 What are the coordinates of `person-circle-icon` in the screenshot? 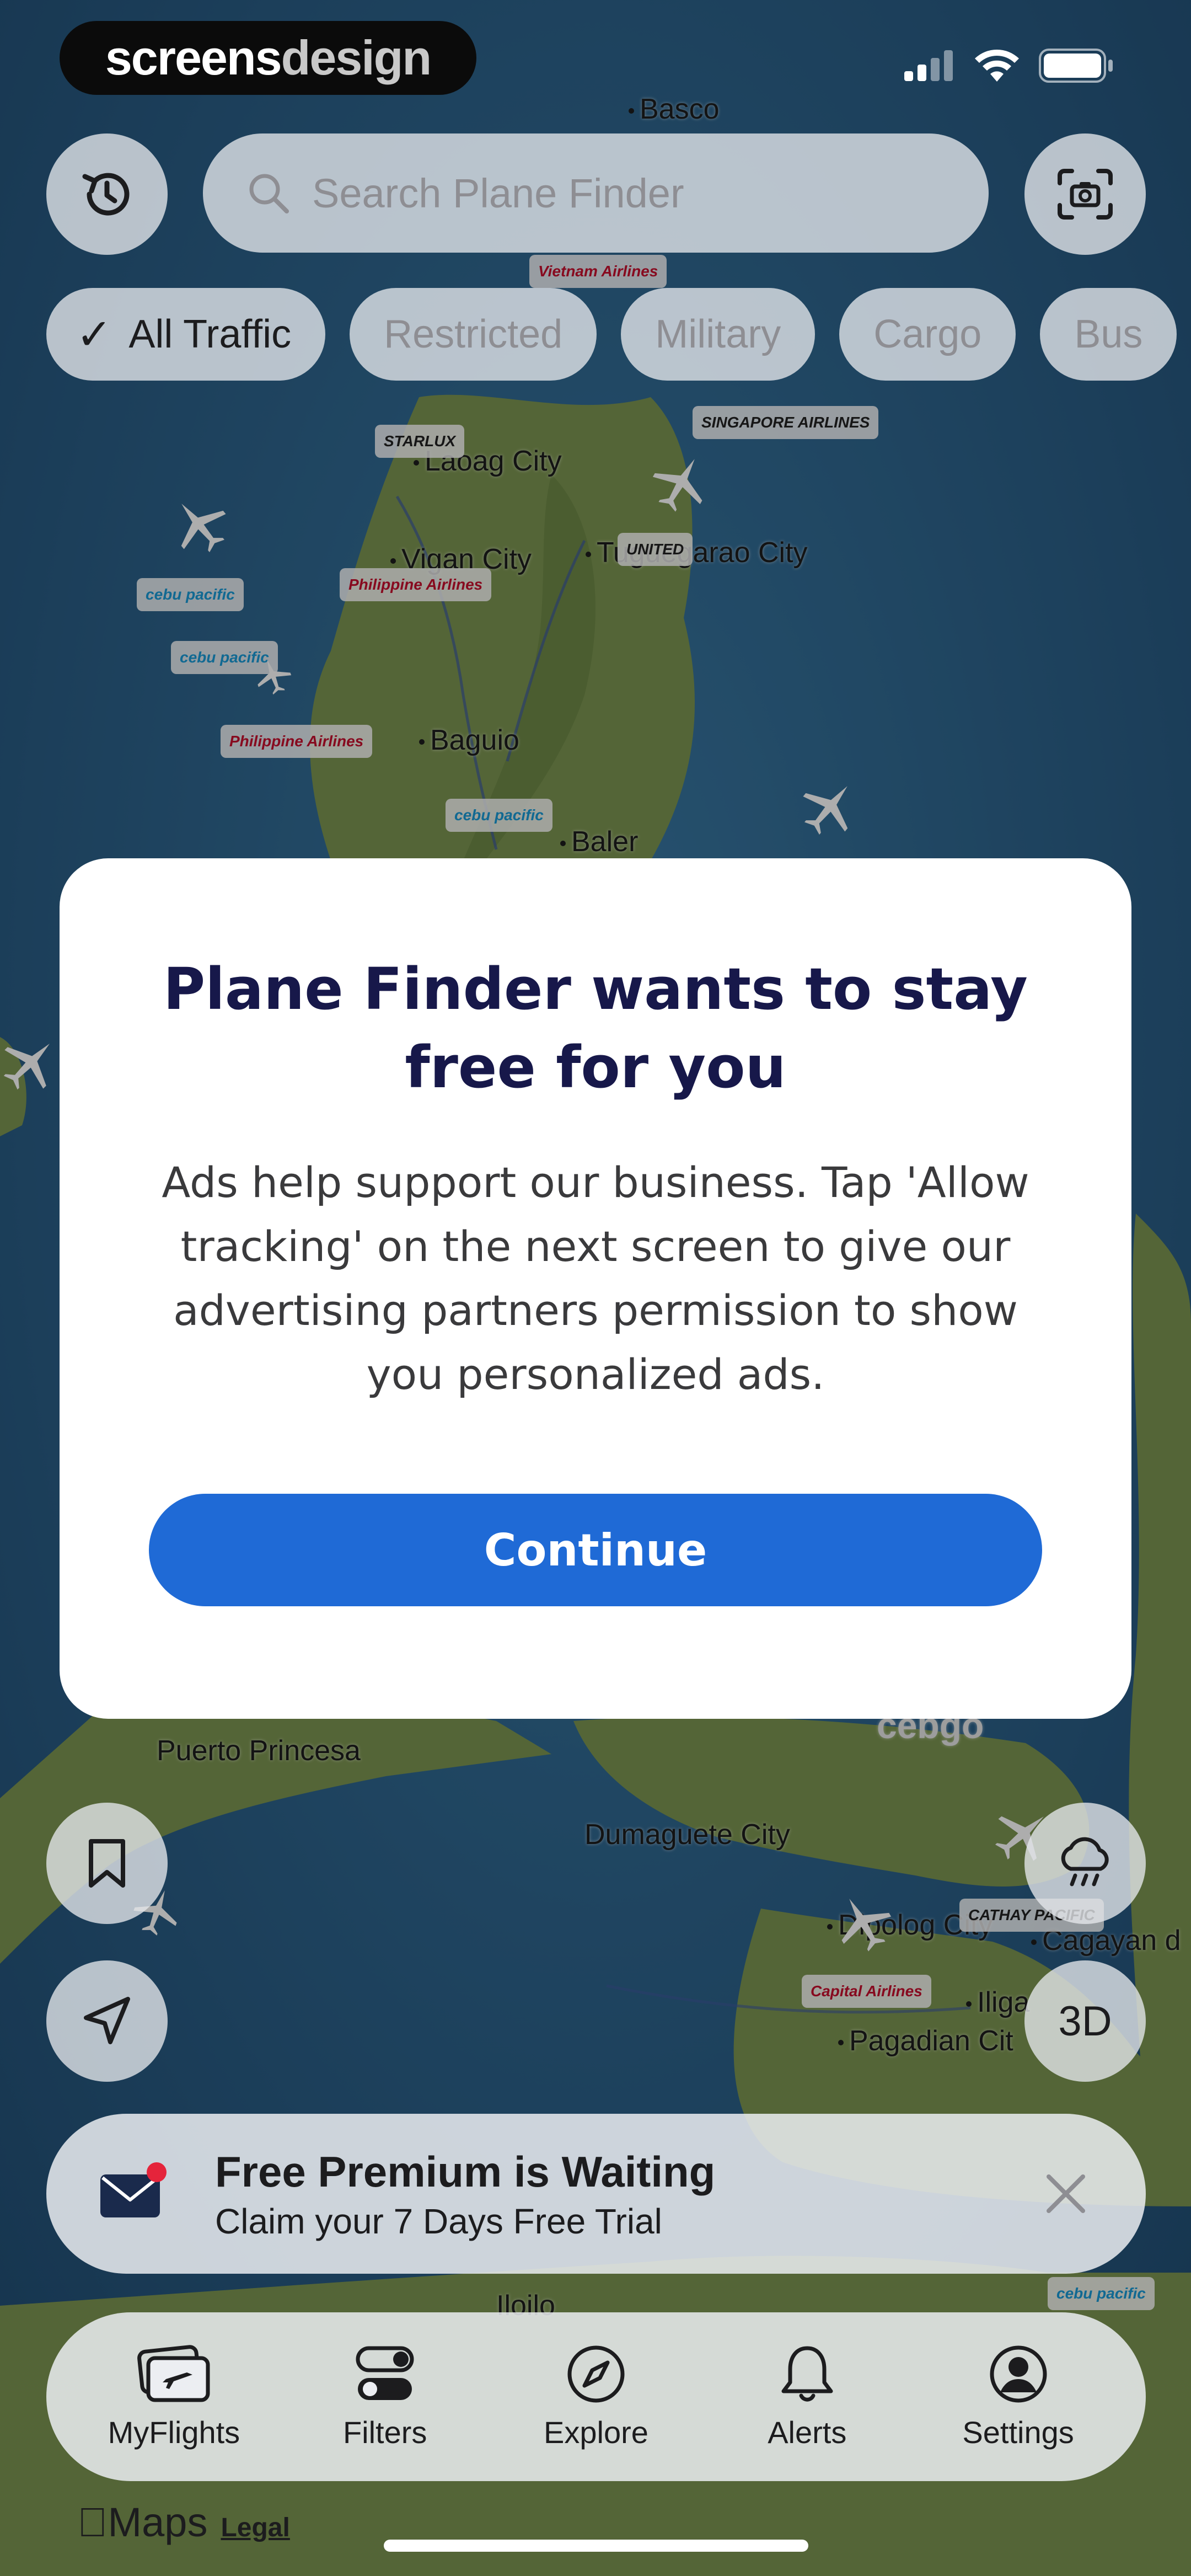 It's located at (1019, 2373).